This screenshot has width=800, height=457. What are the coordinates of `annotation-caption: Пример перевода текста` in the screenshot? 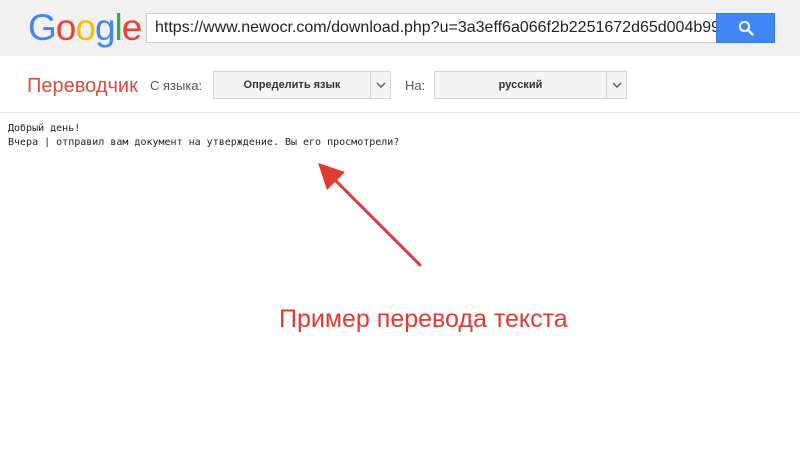 It's located at (423, 319).